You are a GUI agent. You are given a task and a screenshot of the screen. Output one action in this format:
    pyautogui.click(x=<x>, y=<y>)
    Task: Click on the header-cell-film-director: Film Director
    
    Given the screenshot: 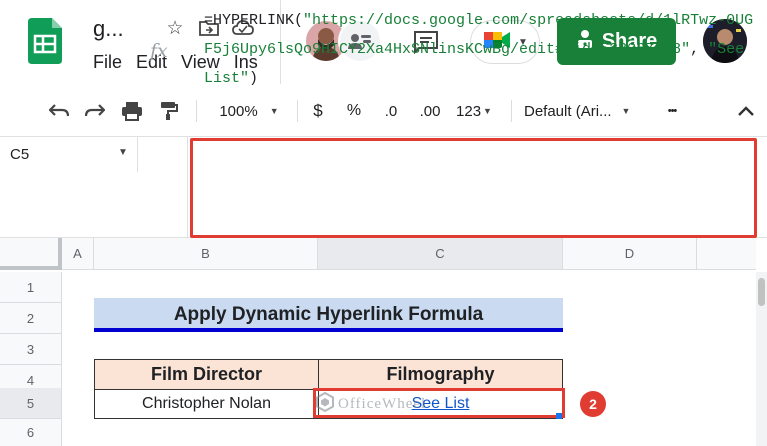 What is the action you would take?
    pyautogui.click(x=206, y=374)
    